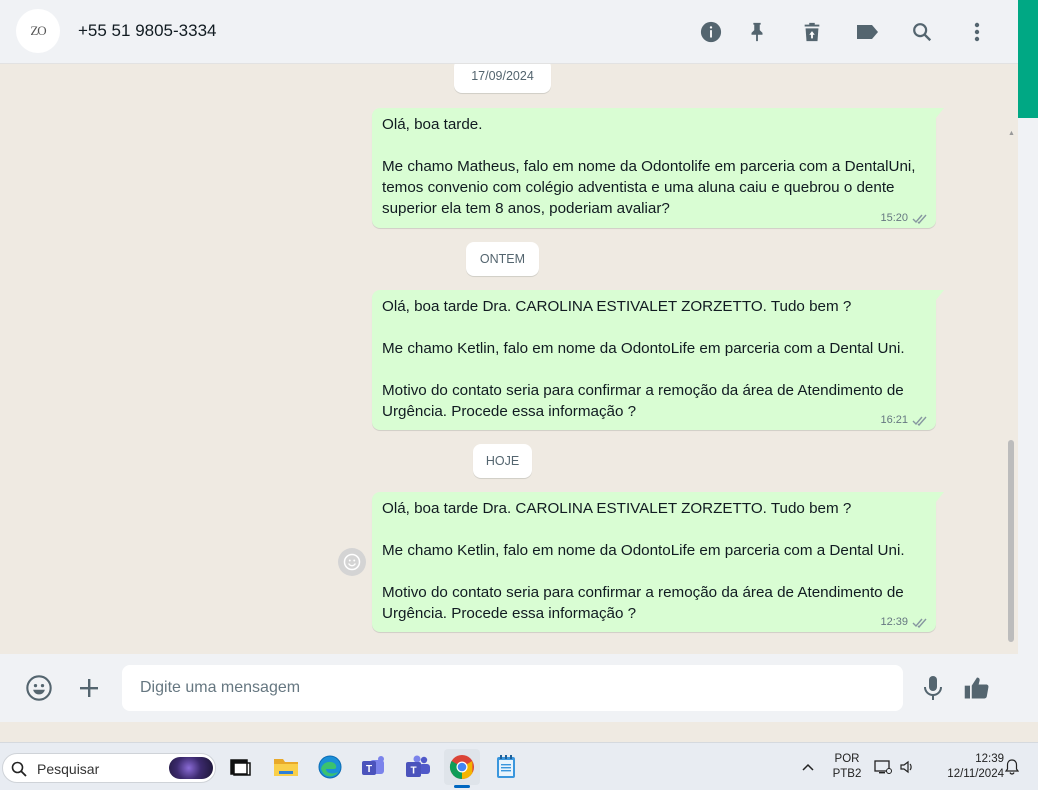 The height and width of the screenshot is (790, 1038). I want to click on language-line1: POR, so click(847, 759).